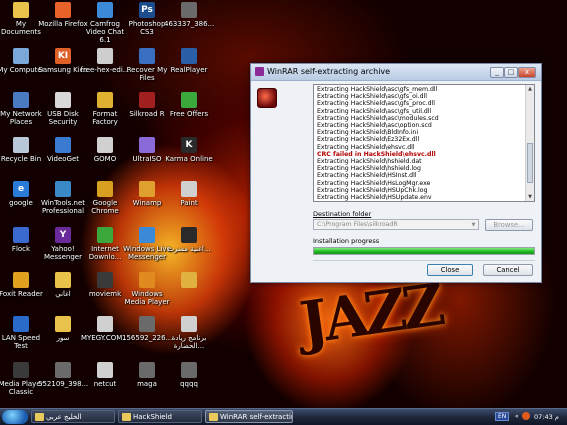 The width and height of the screenshot is (567, 425). I want to click on netcut-icon, so click(105, 370).